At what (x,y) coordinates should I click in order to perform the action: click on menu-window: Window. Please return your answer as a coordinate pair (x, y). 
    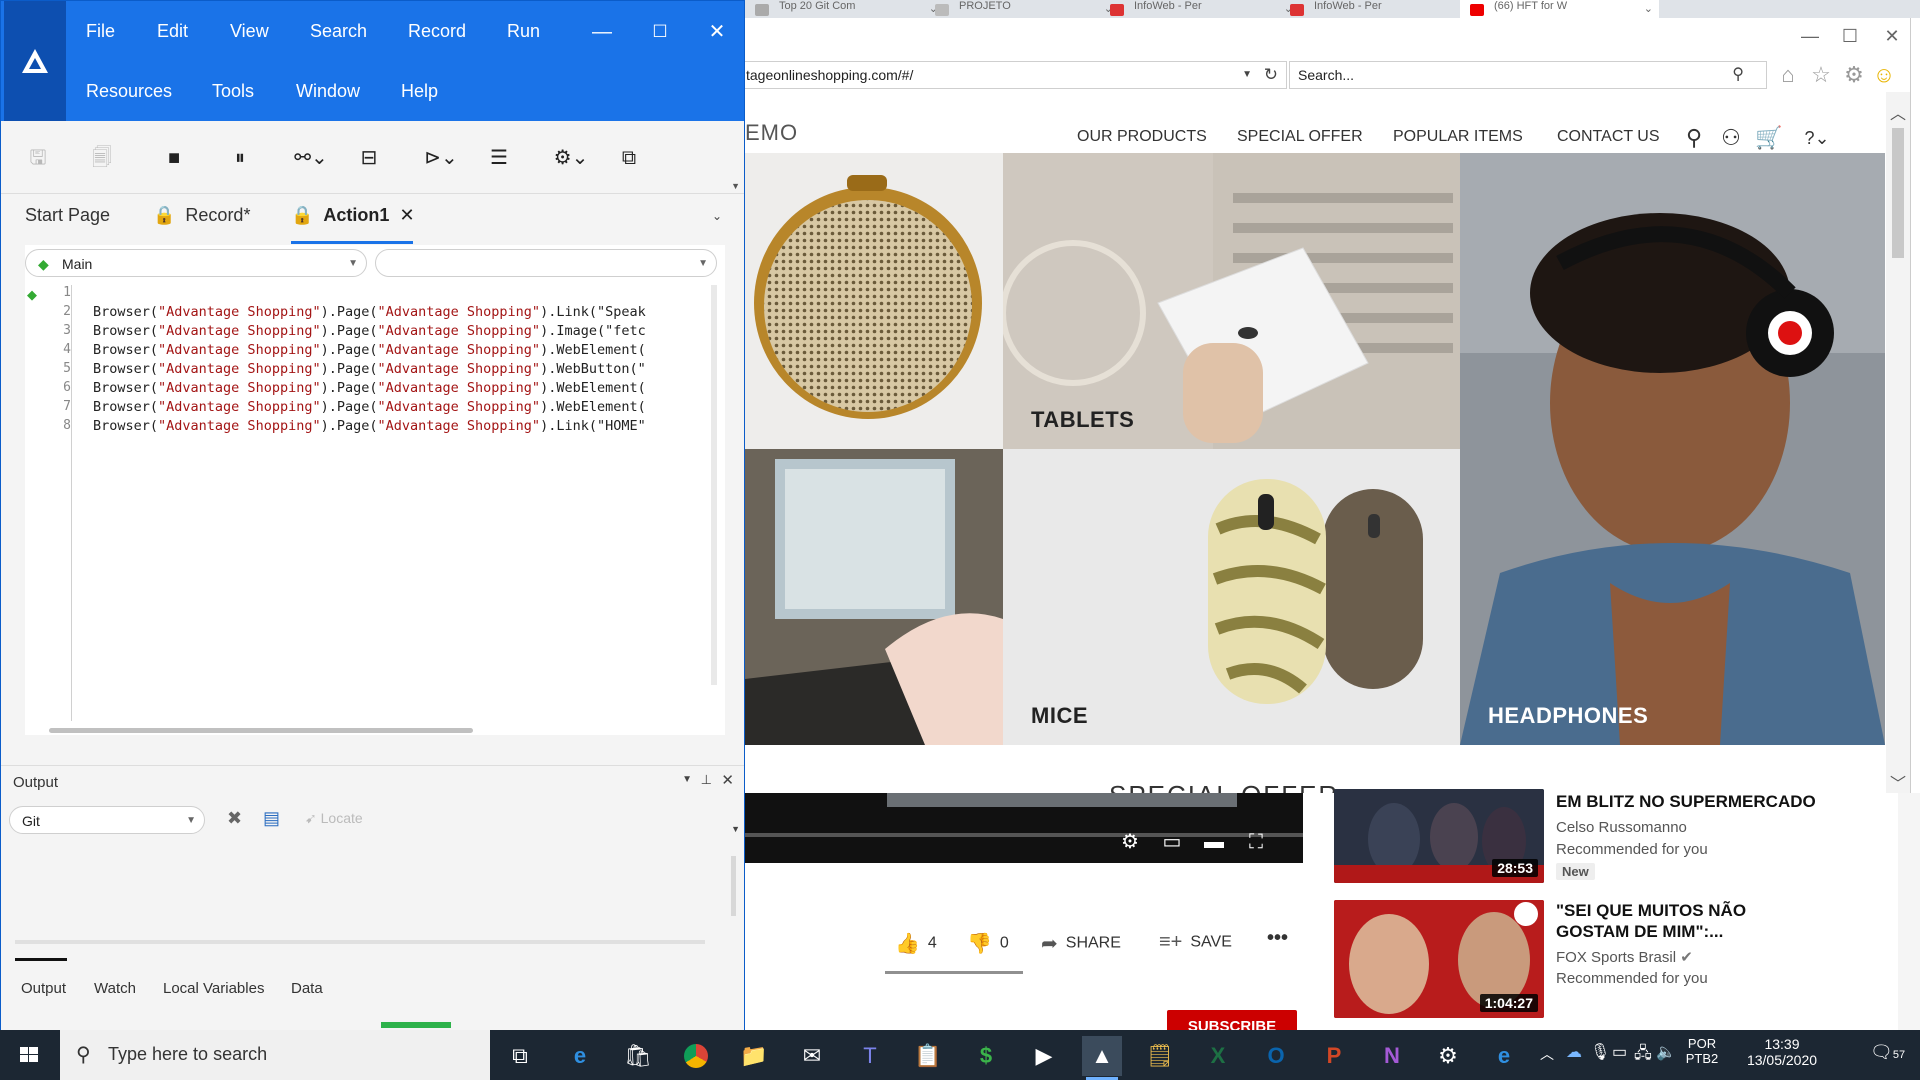
    Looking at the image, I should click on (328, 91).